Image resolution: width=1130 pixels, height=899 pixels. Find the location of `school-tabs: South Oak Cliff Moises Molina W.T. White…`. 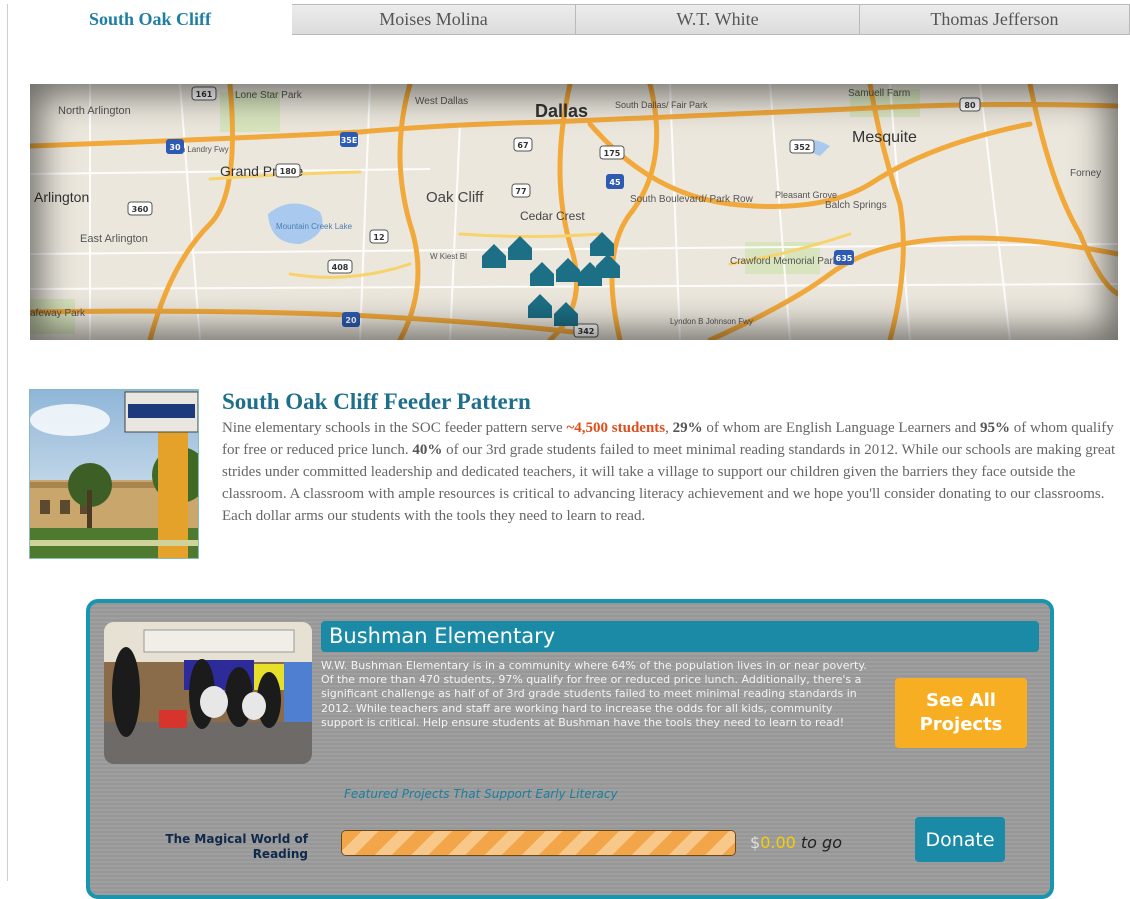

school-tabs: South Oak Cliff Moises Molina W.T. White… is located at coordinates (569, 20).